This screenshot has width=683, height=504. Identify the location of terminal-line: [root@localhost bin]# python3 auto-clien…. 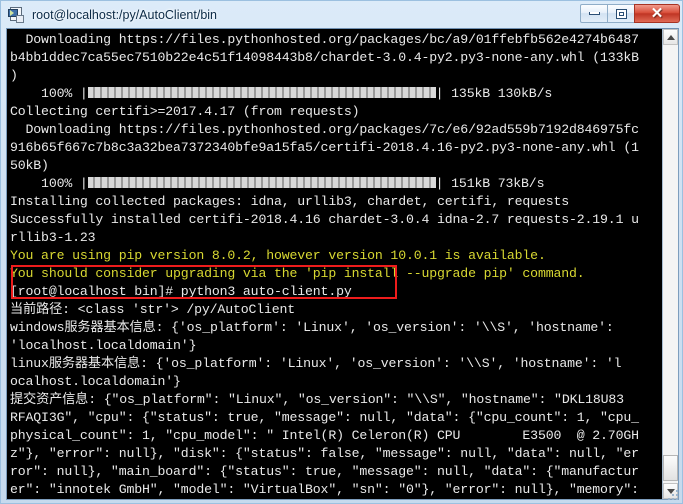
(181, 291).